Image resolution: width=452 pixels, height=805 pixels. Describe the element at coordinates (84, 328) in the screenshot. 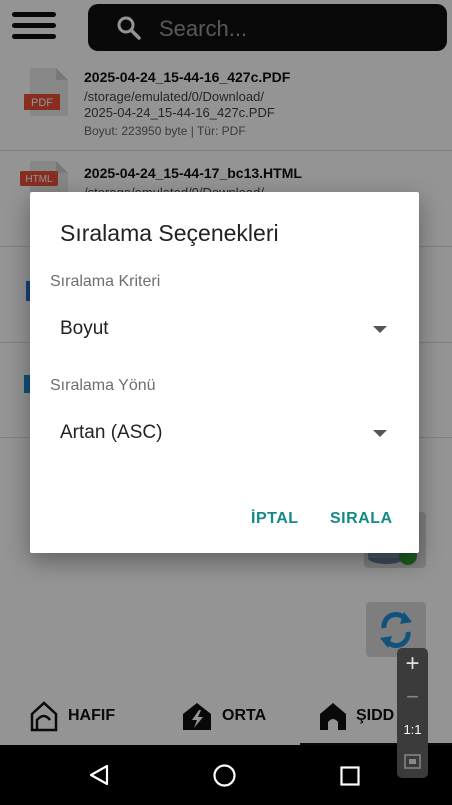

I see `sort-criteria-value: Boyut` at that location.